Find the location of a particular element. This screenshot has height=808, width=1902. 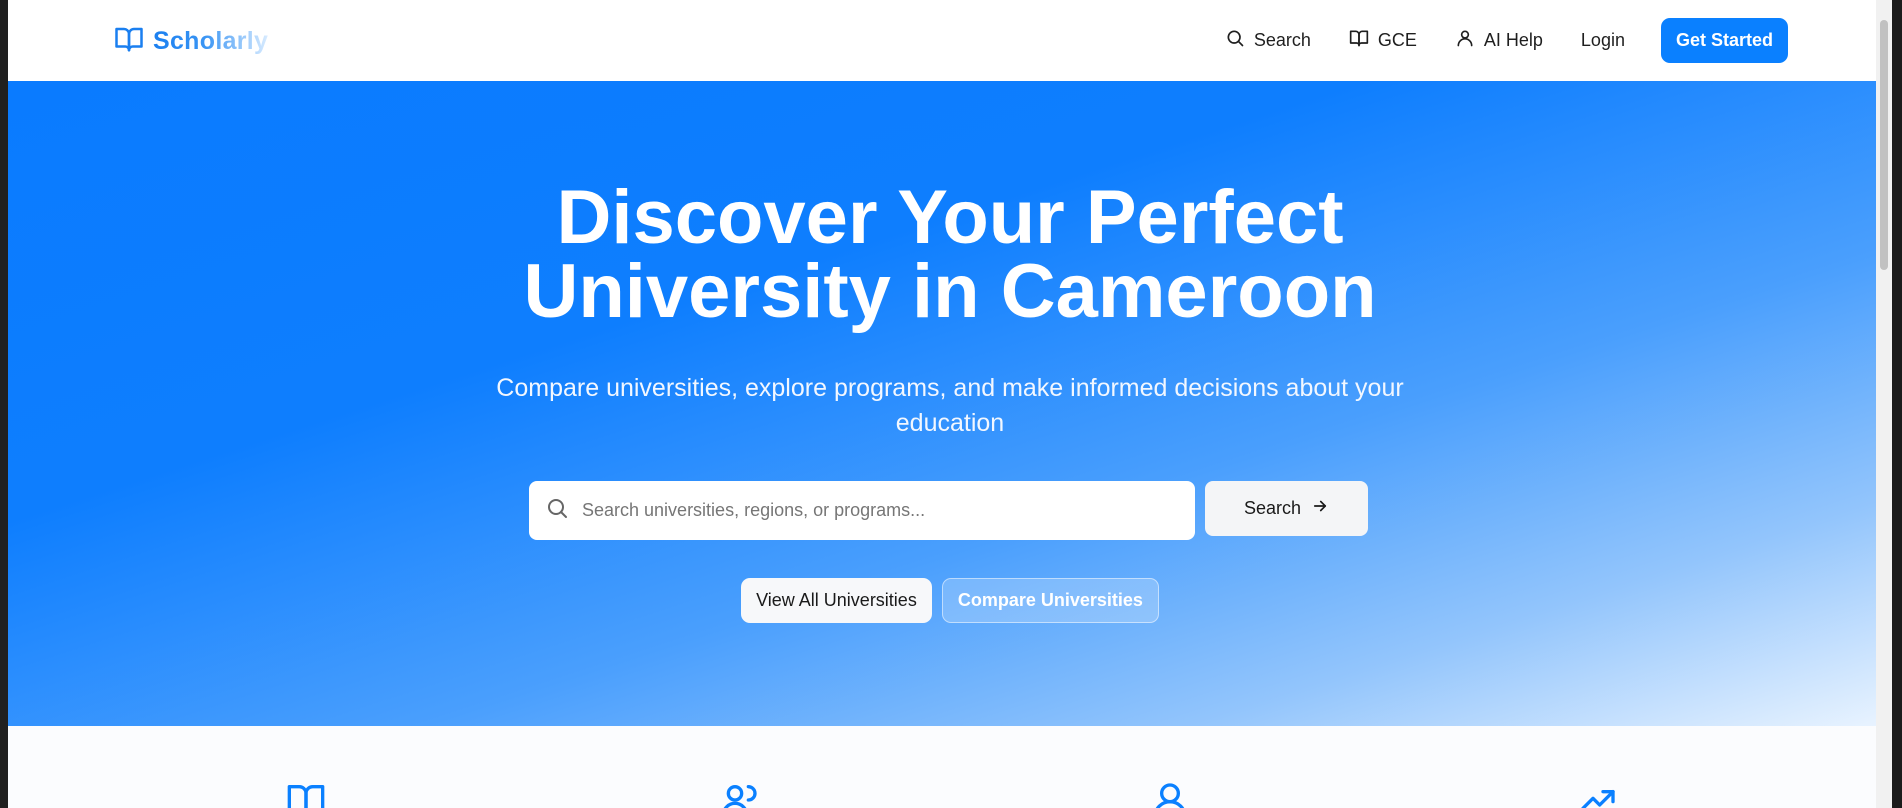

university-search-input is located at coordinates (872, 510).